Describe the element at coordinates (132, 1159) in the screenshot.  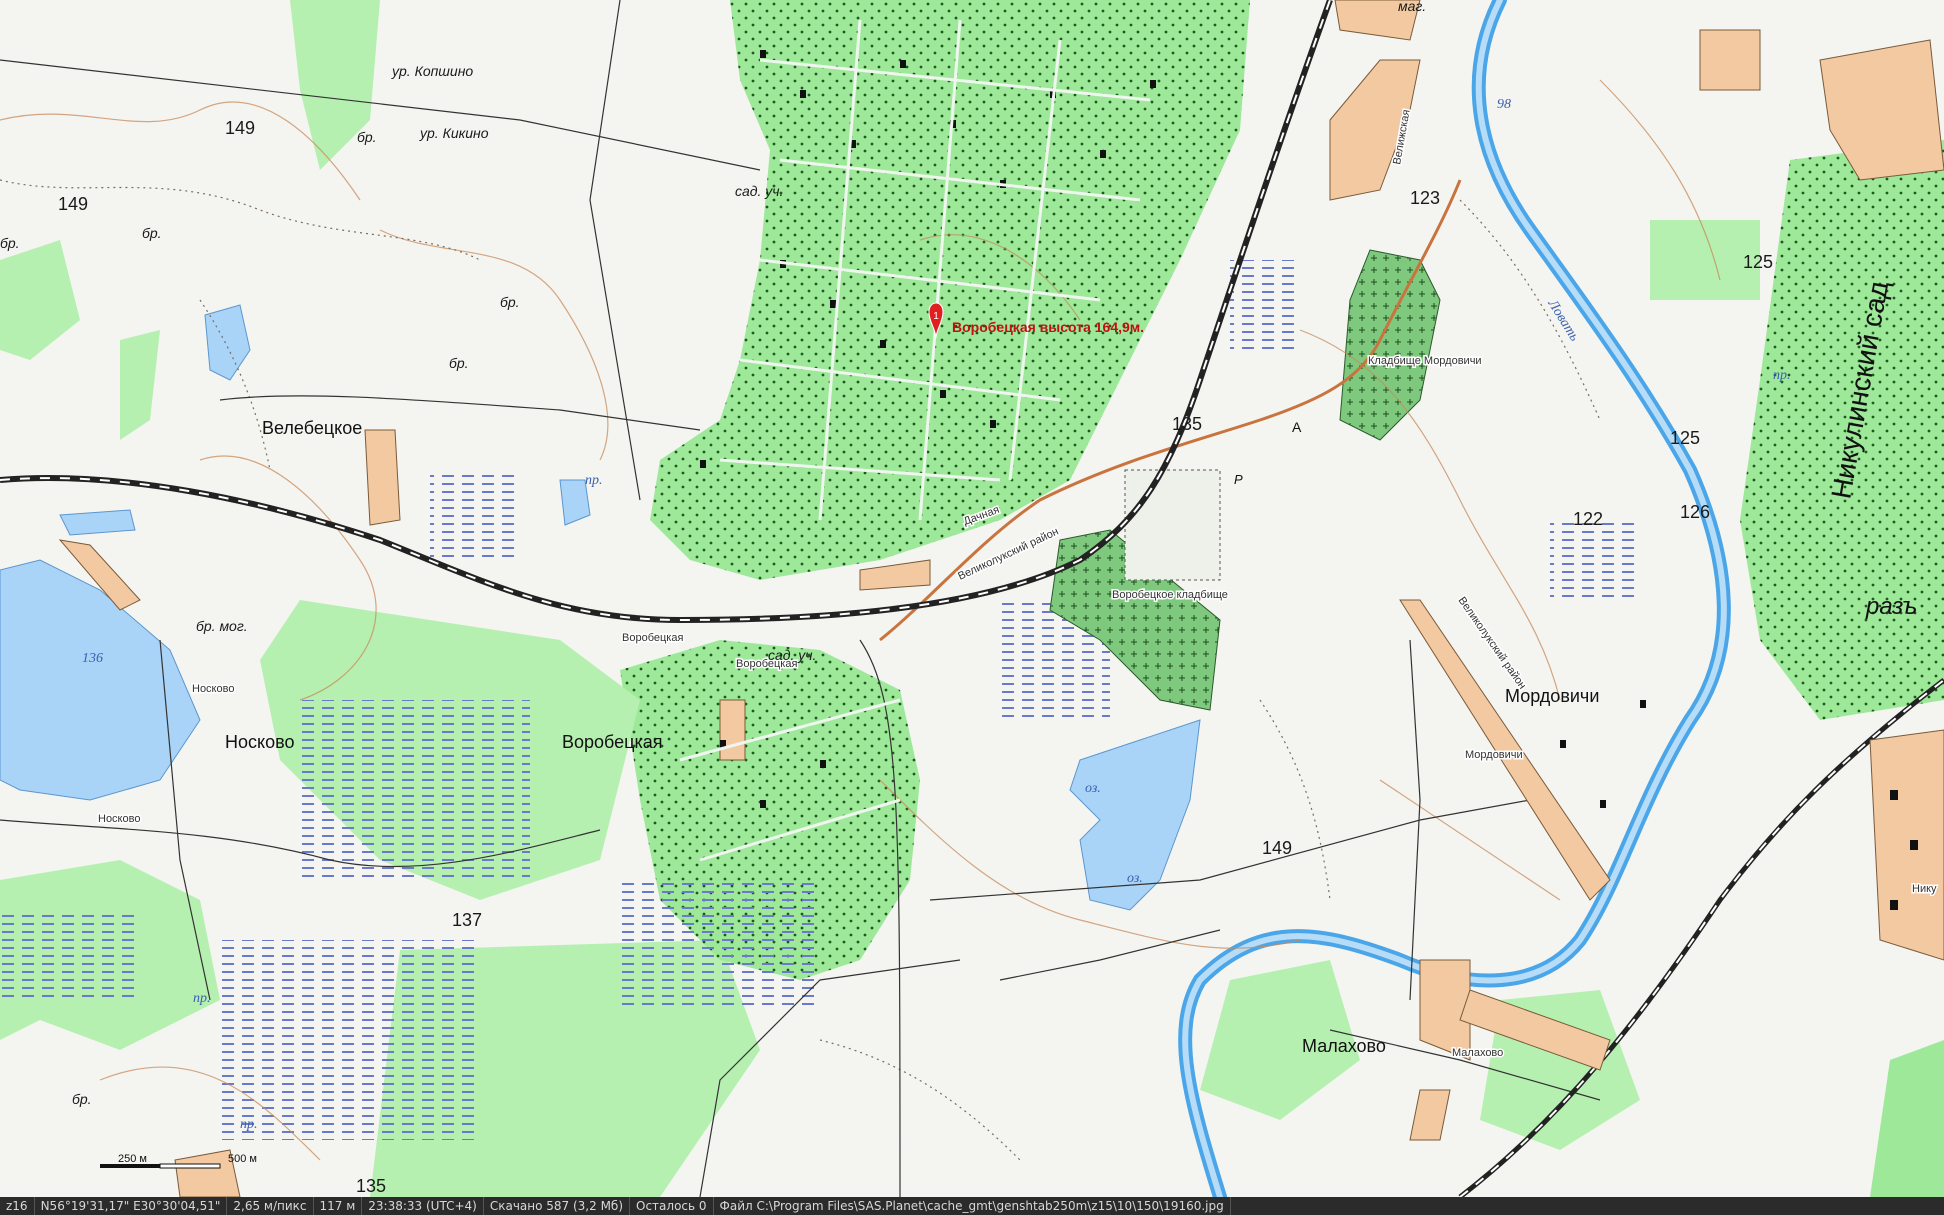
I see `scale-label-250: 250 м` at that location.